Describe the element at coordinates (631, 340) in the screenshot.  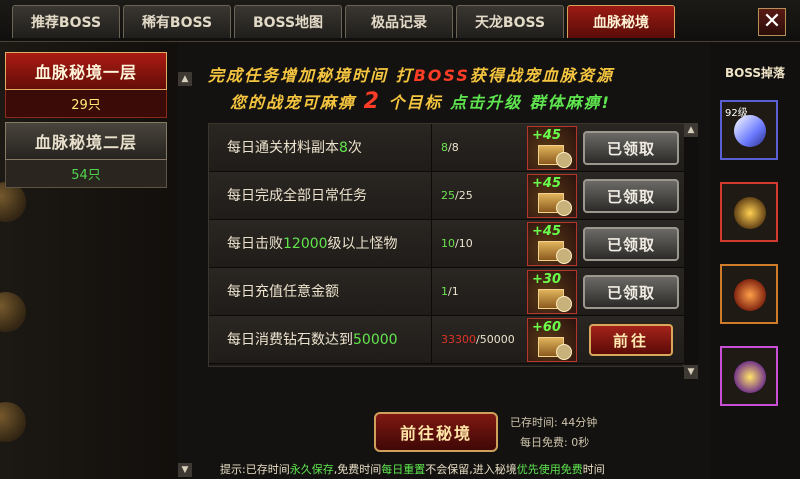
I see `go-button: 前往` at that location.